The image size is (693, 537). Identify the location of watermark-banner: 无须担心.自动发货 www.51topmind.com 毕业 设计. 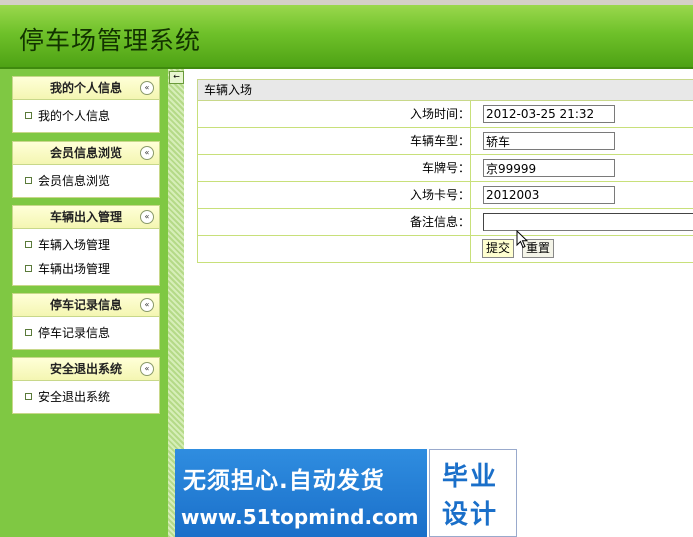
(347, 493).